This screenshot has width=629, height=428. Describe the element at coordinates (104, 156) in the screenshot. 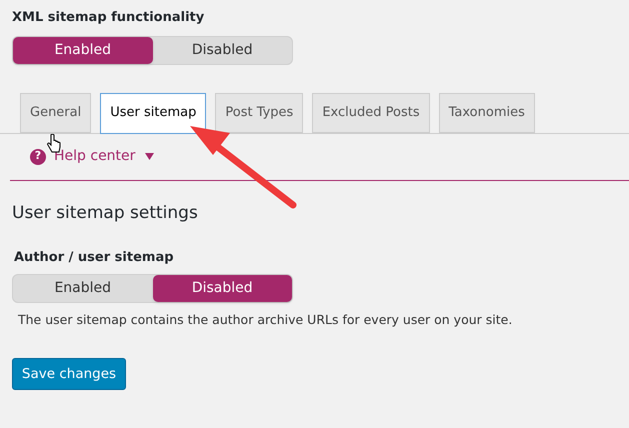

I see `help-center-link: Help center` at that location.